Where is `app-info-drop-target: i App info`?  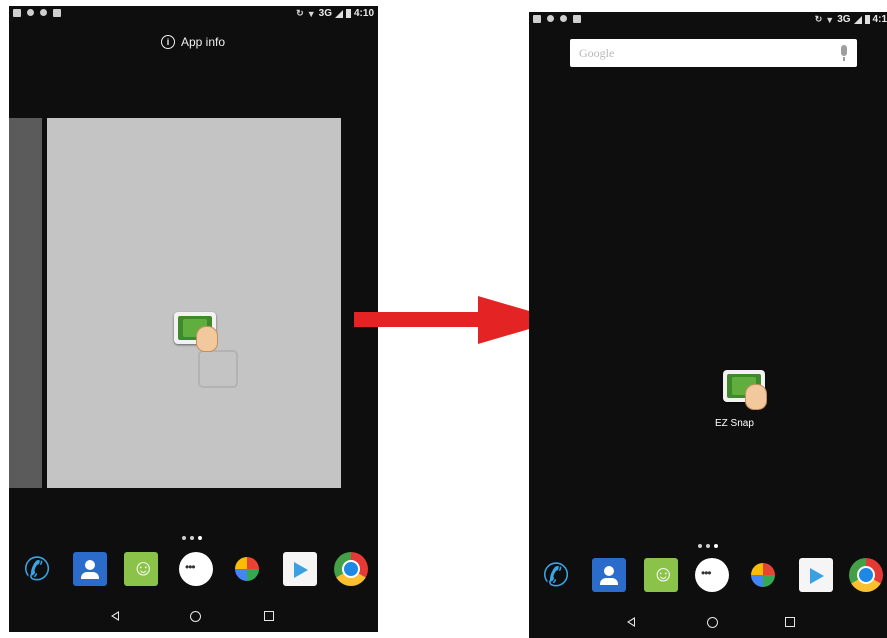
app-info-drop-target: i App info is located at coordinates (193, 42).